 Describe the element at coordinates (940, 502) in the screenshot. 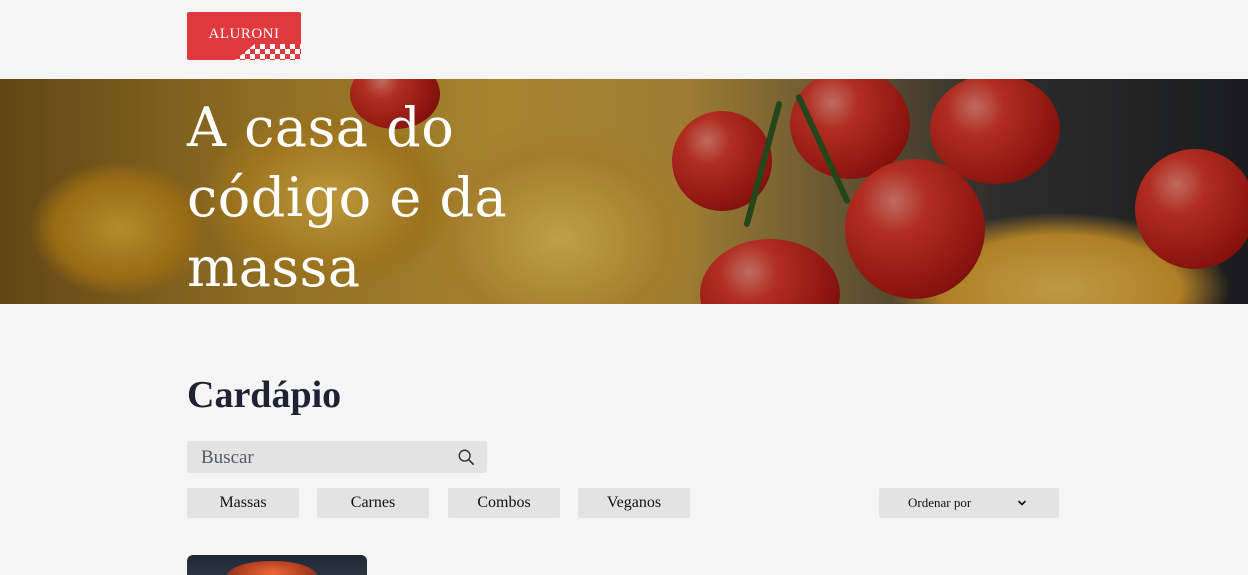

I see `sort-label: Ordenar por` at that location.